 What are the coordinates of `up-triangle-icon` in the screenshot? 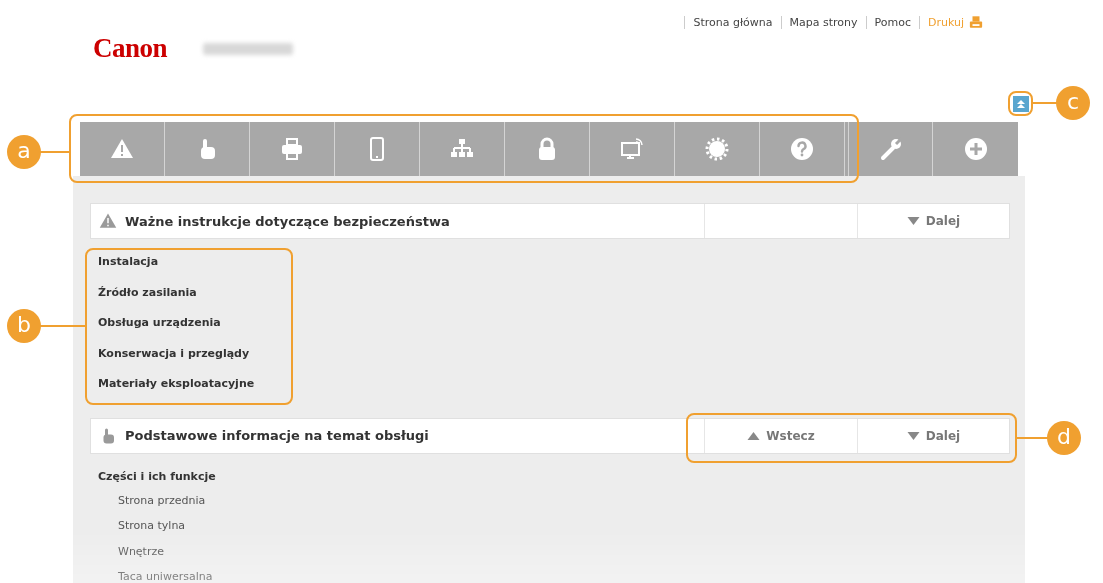 It's located at (754, 435).